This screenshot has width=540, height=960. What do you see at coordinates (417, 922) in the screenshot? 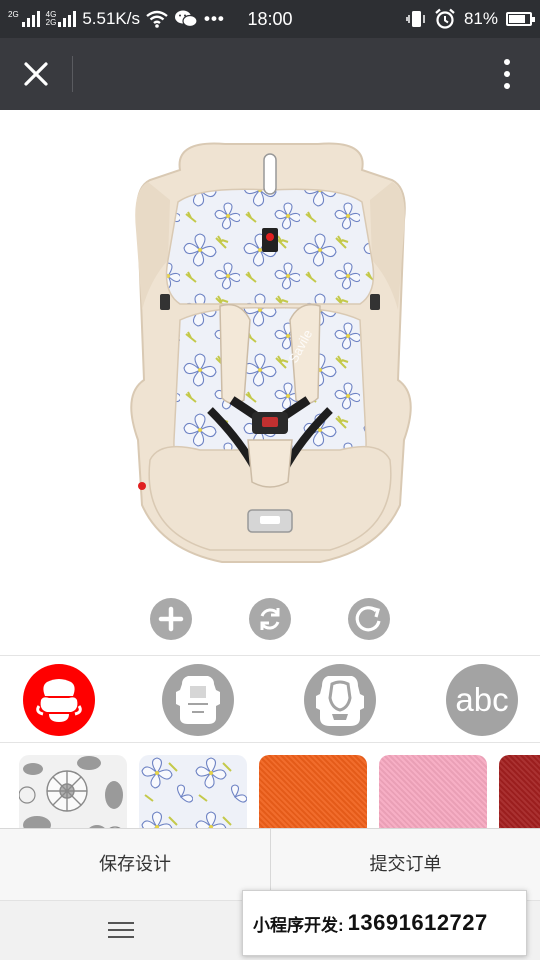
I see `promo-phone: 13691612727` at bounding box center [417, 922].